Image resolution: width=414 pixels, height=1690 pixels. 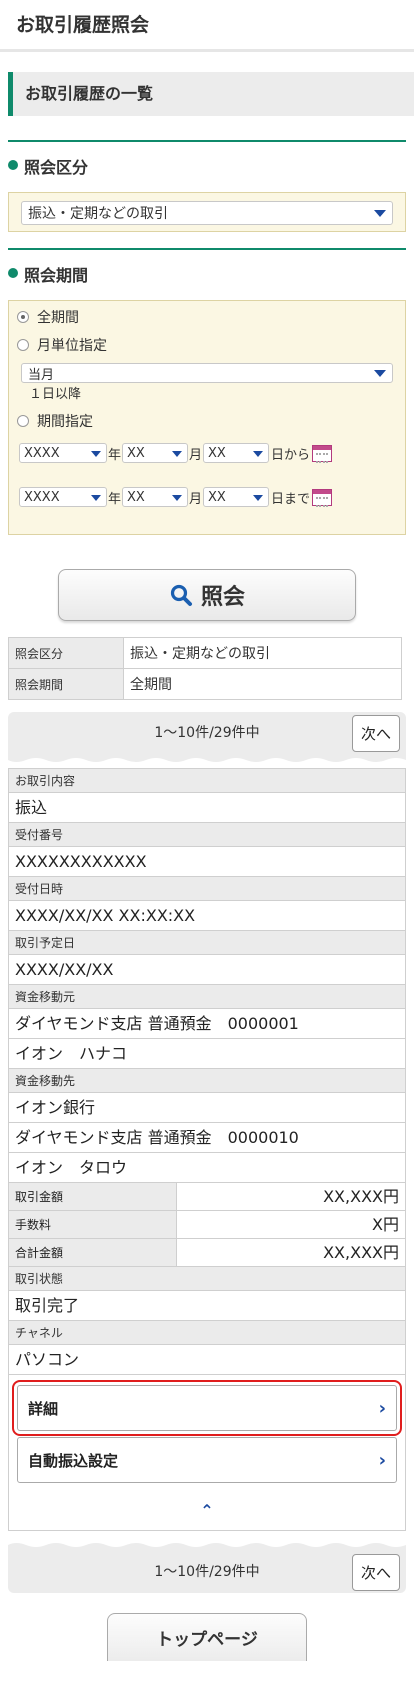 What do you see at coordinates (207, 1224) in the screenshot?
I see `fee-row: 手数料 X円` at bounding box center [207, 1224].